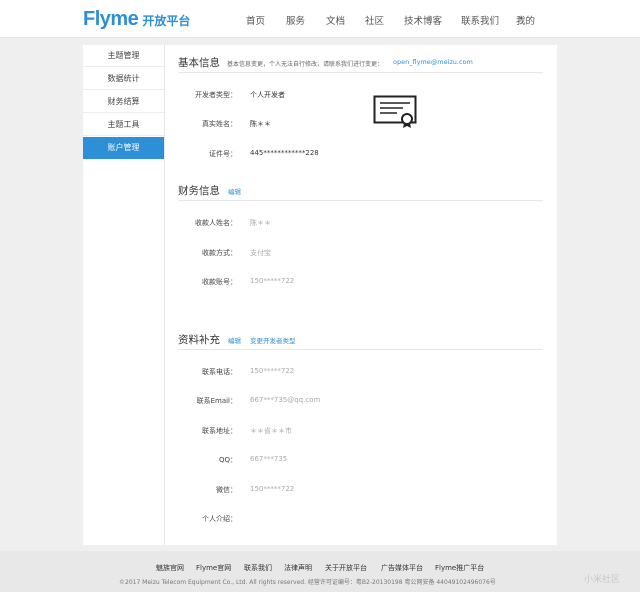 Image resolution: width=640 pixels, height=592 pixels. Describe the element at coordinates (123, 148) in the screenshot. I see `sidebar-item-account-management: 账户管理` at that location.